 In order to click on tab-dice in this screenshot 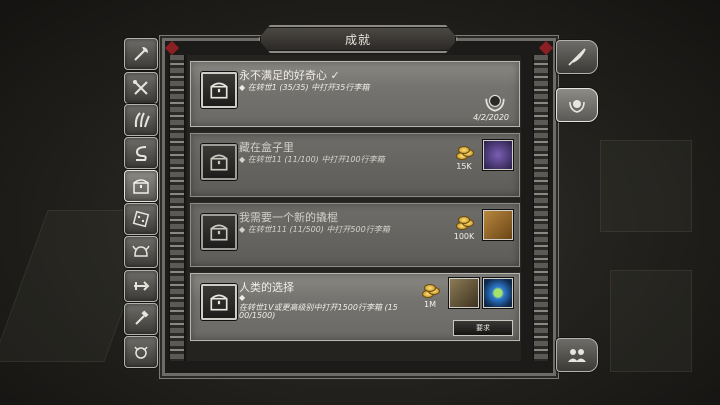, I will do `click(141, 219)`.